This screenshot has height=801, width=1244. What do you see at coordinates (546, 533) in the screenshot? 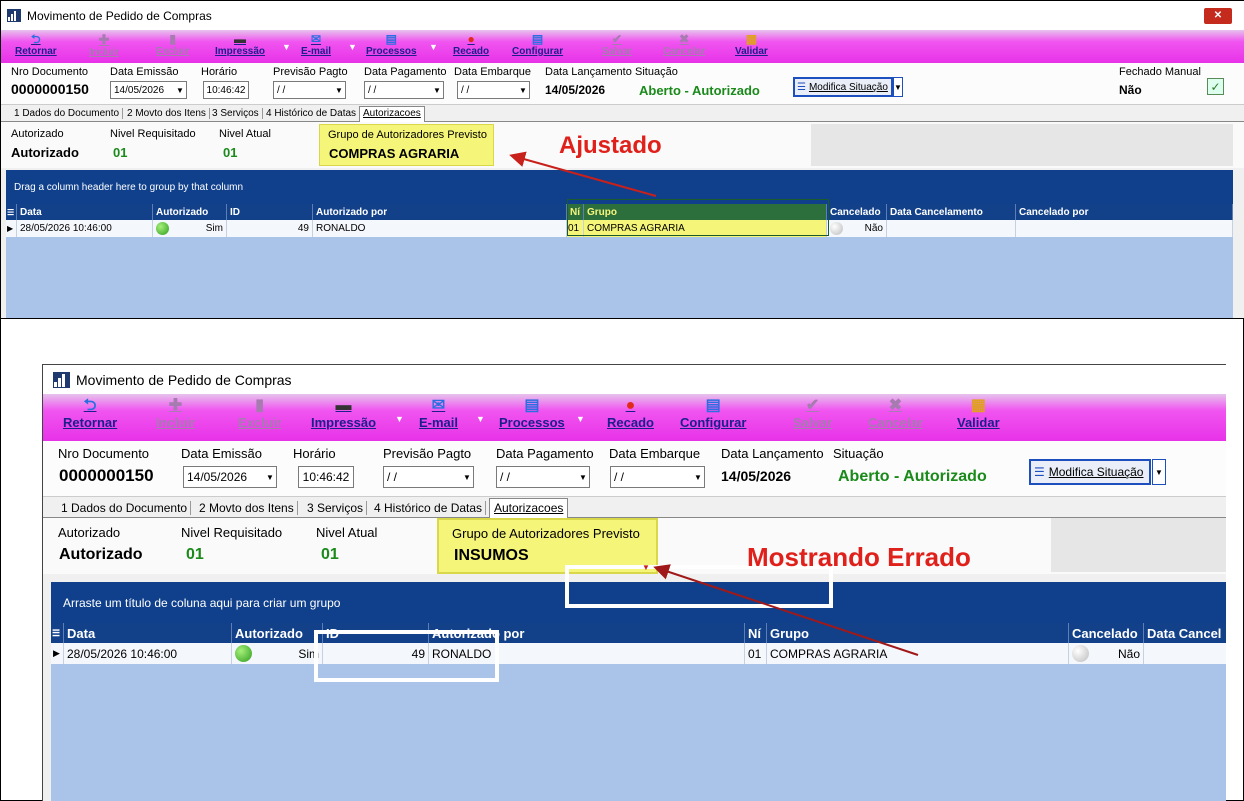
I see `grupo-label: Grupo de Autorizadores Previsto` at bounding box center [546, 533].